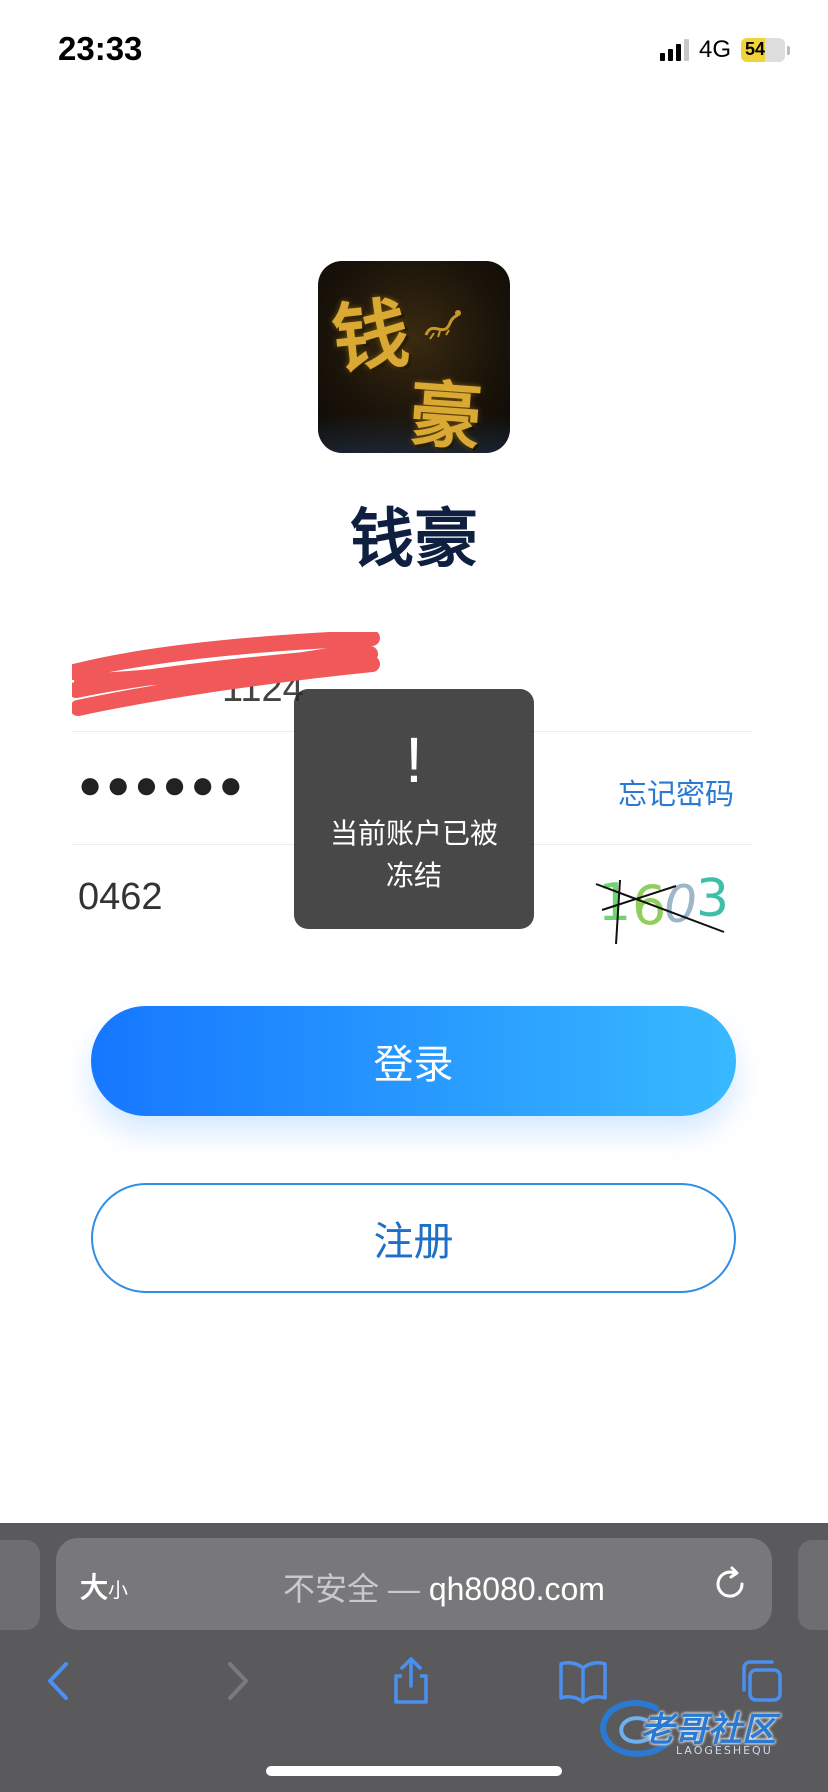  What do you see at coordinates (730, 1584) in the screenshot?
I see `reload-icon` at bounding box center [730, 1584].